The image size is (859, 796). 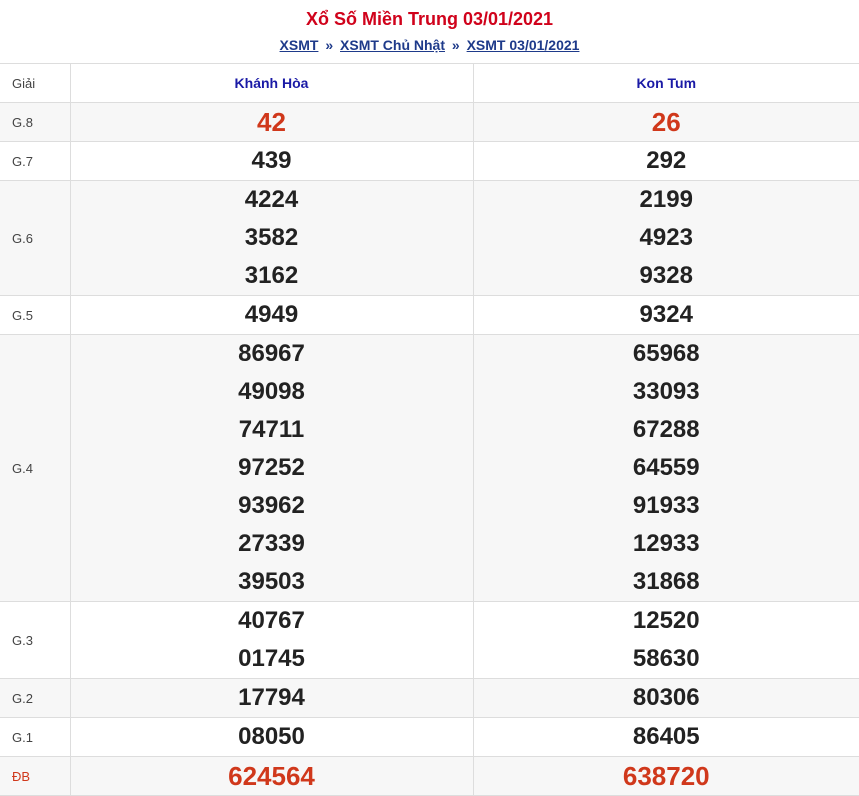 I want to click on kon-tum-cell: 12520 58630, so click(x=666, y=640).